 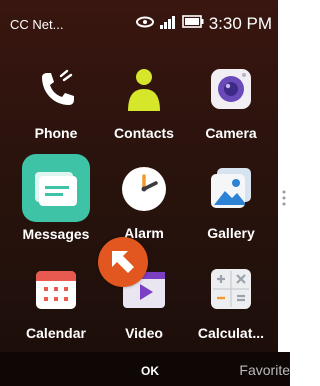 I want to click on status-icons: 3:30 PM, so click(x=203, y=24).